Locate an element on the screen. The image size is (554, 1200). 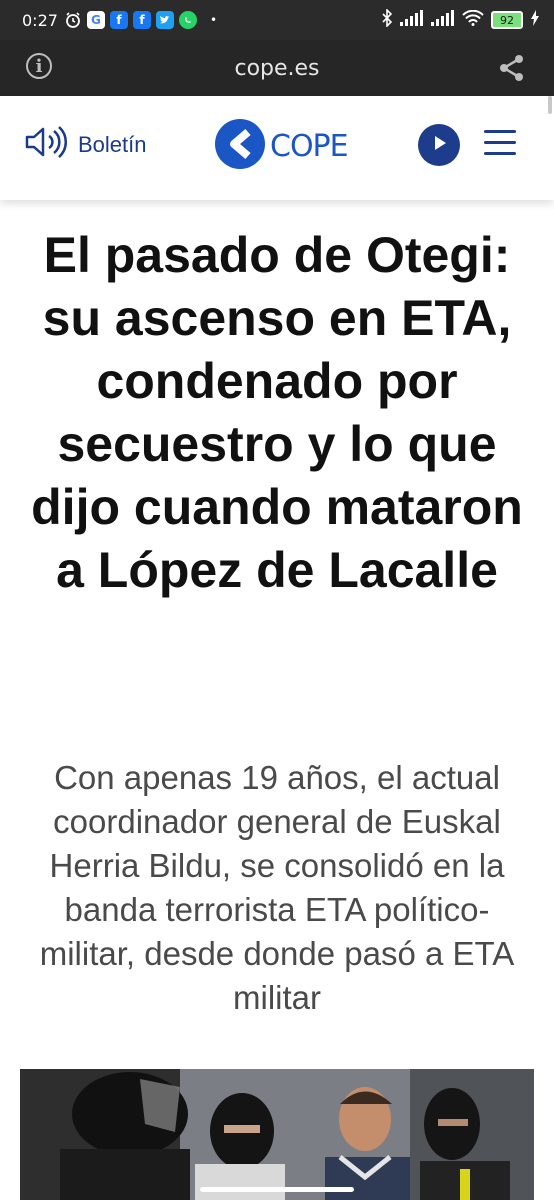
scrollbar is located at coordinates (550, 105).